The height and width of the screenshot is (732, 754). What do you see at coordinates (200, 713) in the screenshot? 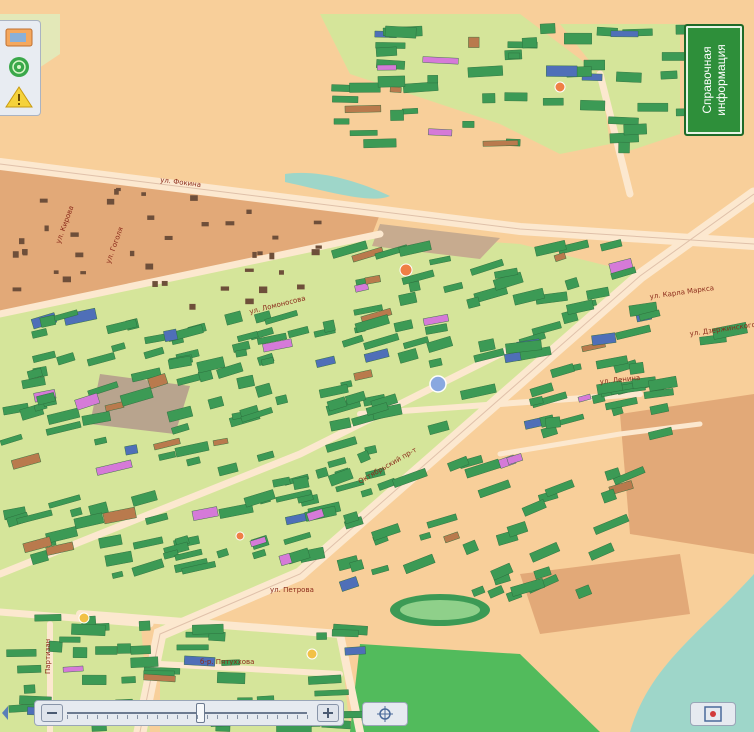
I see `zoom-handle` at bounding box center [200, 713].